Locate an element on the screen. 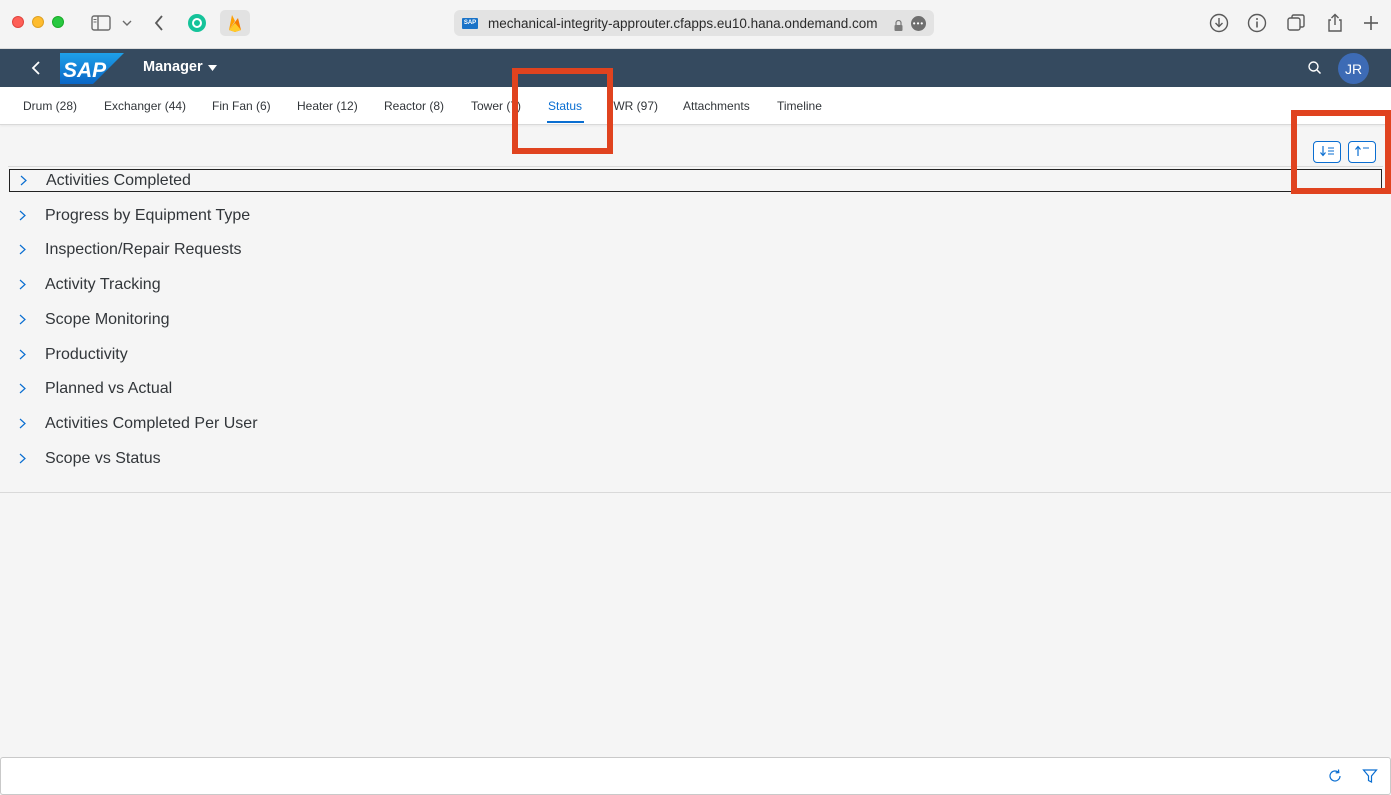 Image resolution: width=1391 pixels, height=795 pixels. new-tab-icon is located at coordinates (1371, 23).